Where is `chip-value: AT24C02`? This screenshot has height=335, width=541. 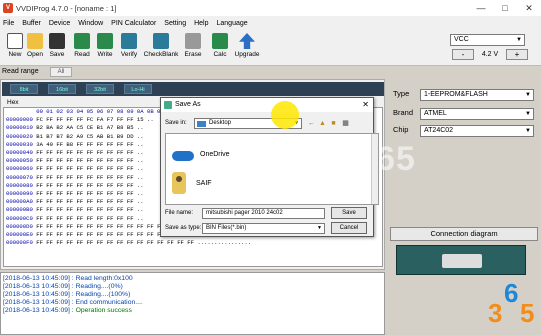
chip-value: AT24C02 is located at coordinates (439, 130).